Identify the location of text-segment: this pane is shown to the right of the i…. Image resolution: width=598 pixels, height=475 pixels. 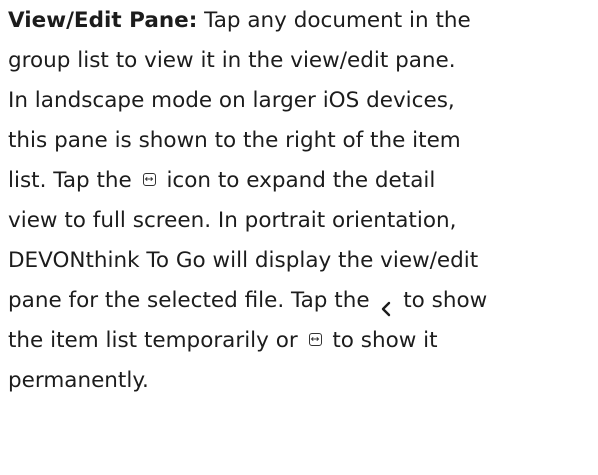
(234, 140).